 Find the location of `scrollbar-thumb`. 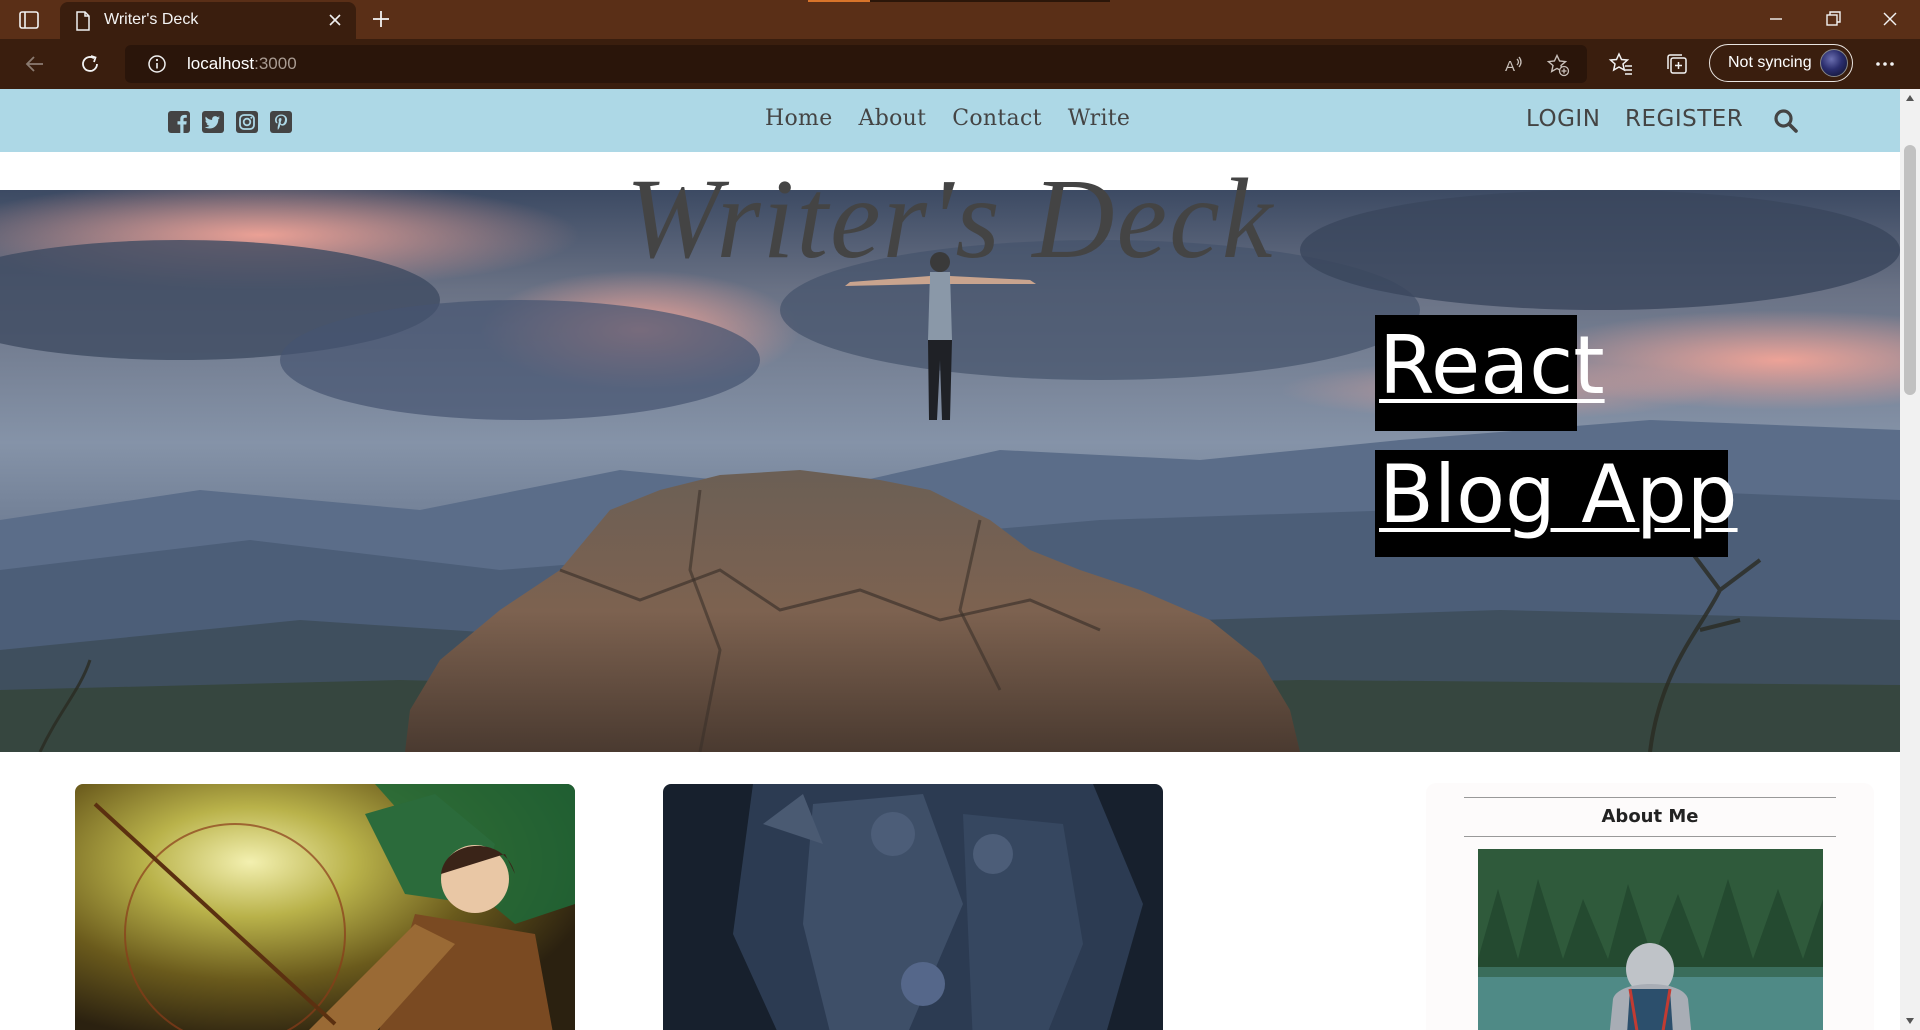

scrollbar-thumb is located at coordinates (1910, 270).